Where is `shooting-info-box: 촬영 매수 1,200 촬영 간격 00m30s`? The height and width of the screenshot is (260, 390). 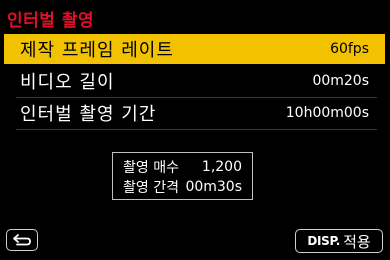
shooting-info-box: 촬영 매수 1,200 촬영 간격 00m30s is located at coordinates (182, 176).